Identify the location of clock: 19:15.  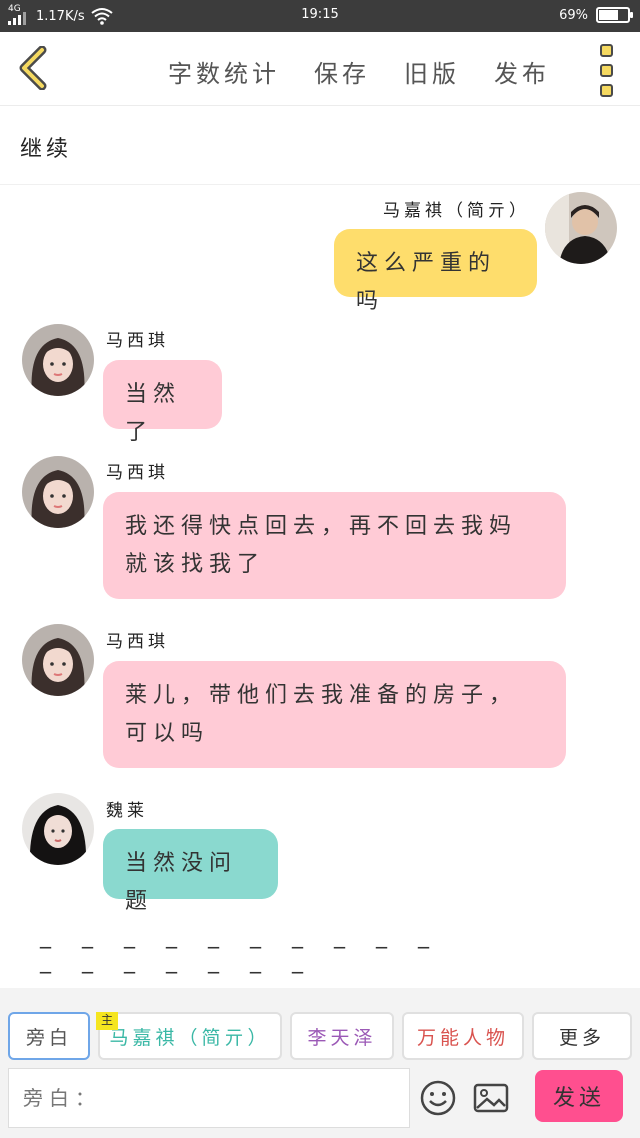
(320, 14).